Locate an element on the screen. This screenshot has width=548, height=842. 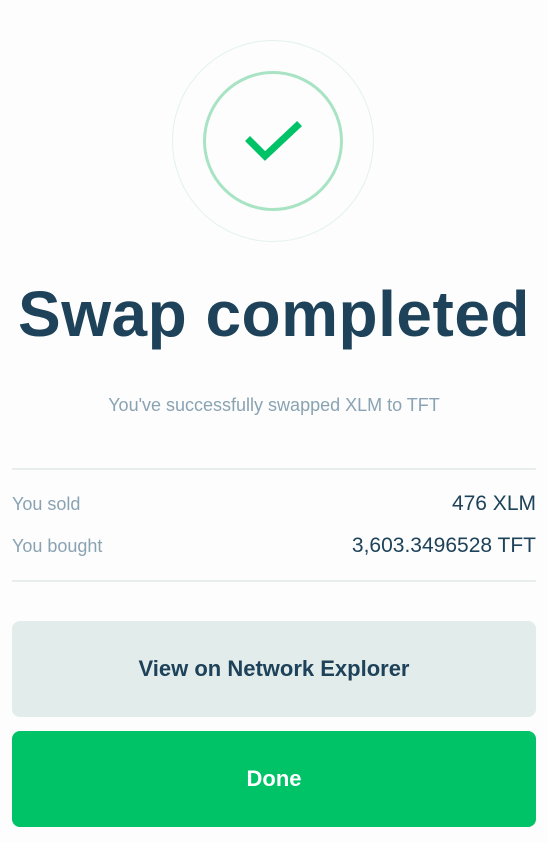
page-subtitle: You've successfully swapped XLM to TFT is located at coordinates (274, 405).